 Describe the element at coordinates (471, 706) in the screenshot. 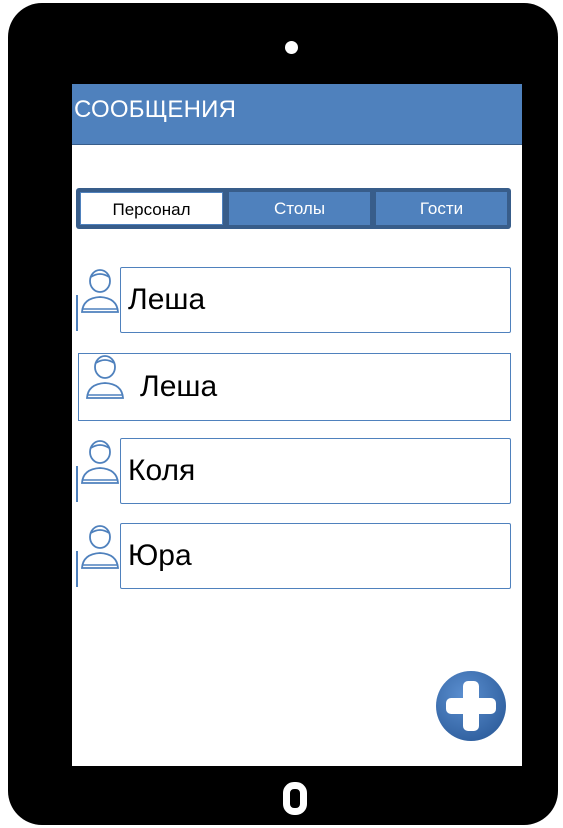

I see `add-button` at that location.